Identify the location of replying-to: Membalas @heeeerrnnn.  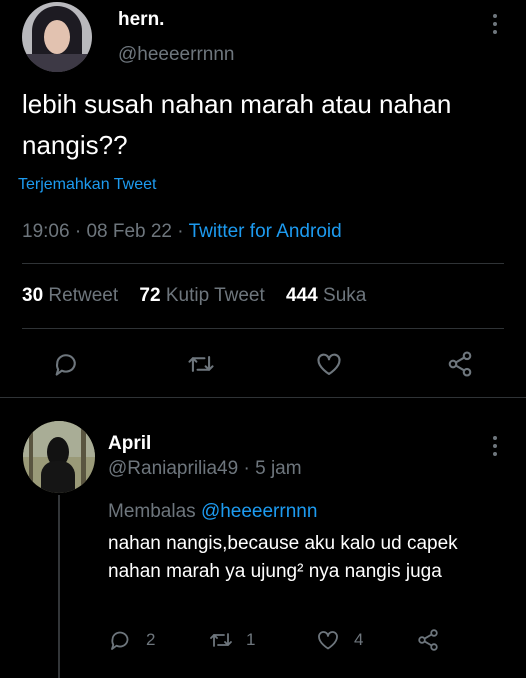
(212, 512).